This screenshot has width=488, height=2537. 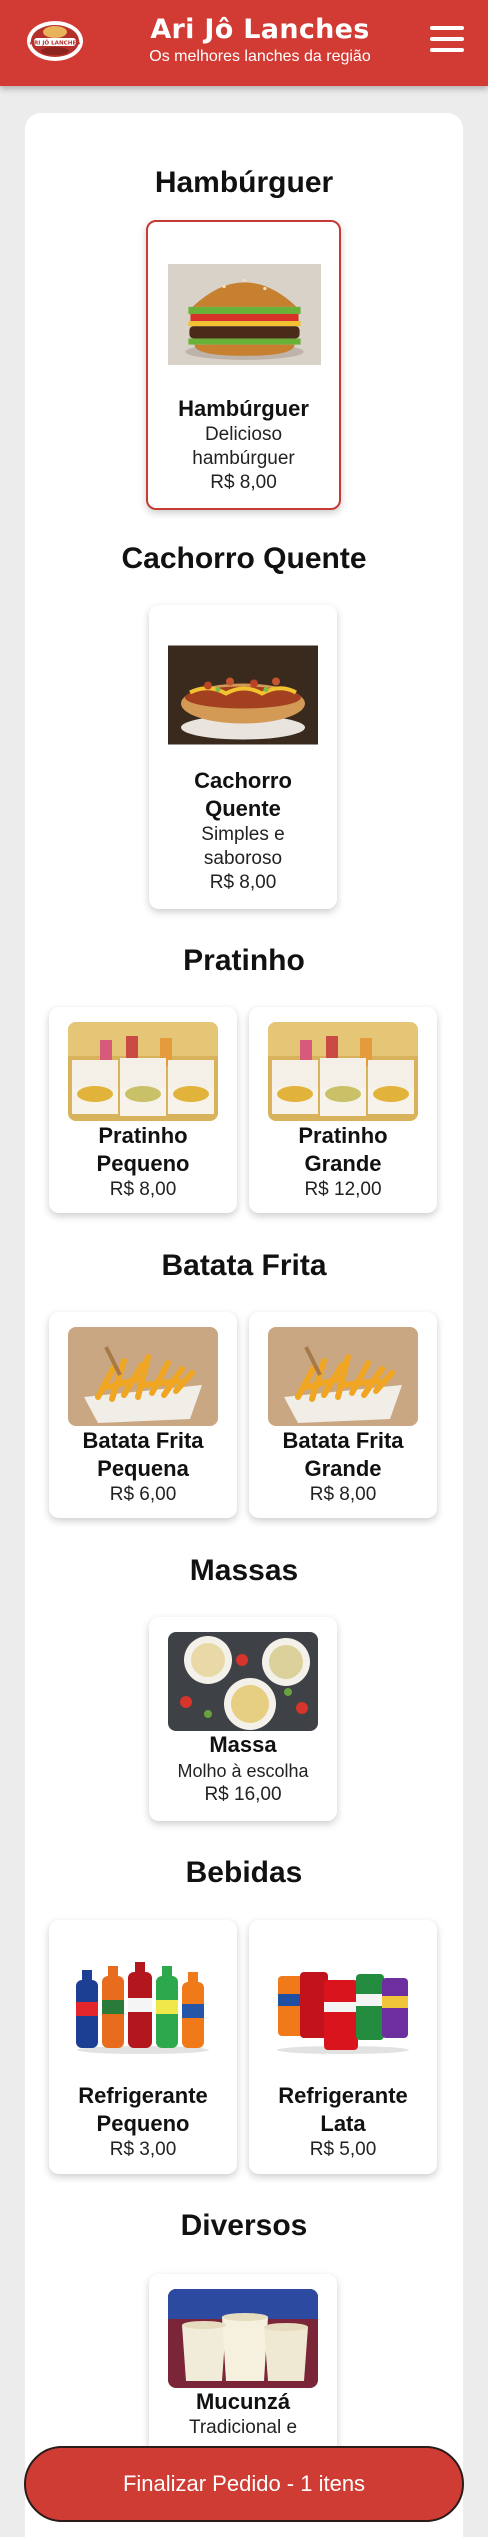 I want to click on section-title-massas: Massas, so click(x=244, y=1570).